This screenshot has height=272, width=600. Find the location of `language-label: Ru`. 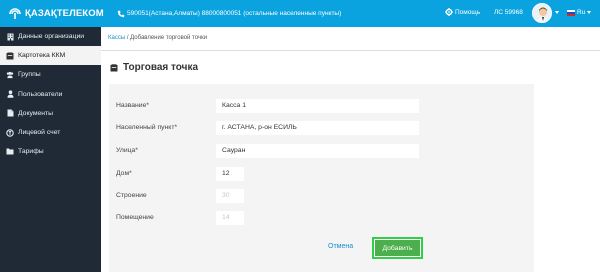

language-label: Ru is located at coordinates (581, 12).